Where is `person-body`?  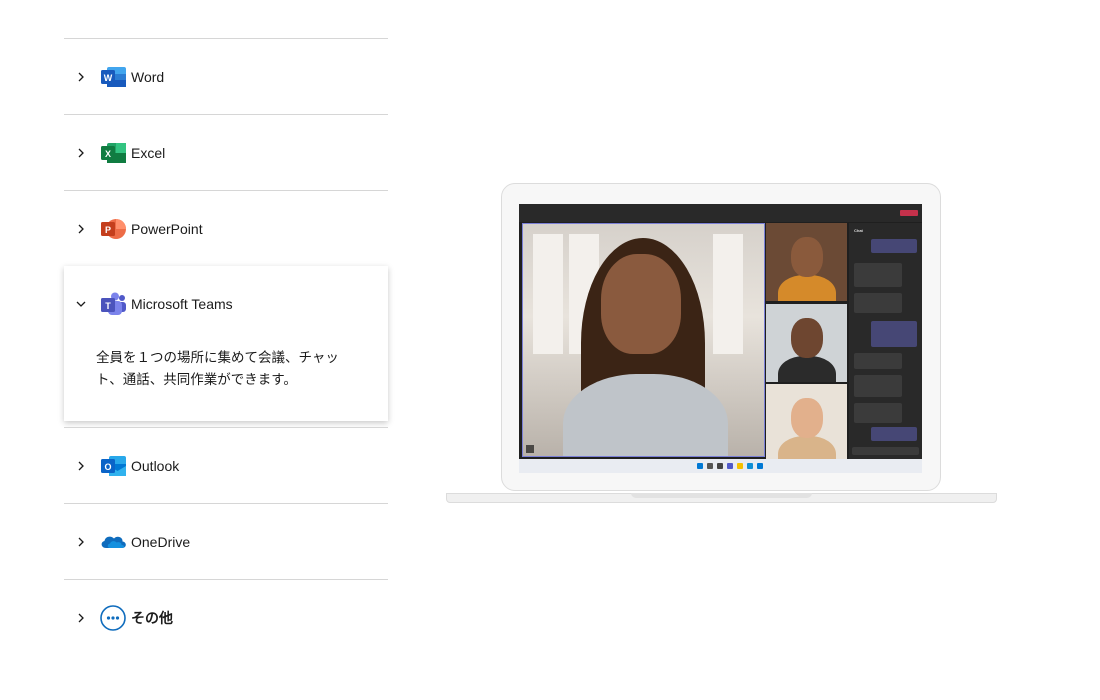 person-body is located at coordinates (645, 415).